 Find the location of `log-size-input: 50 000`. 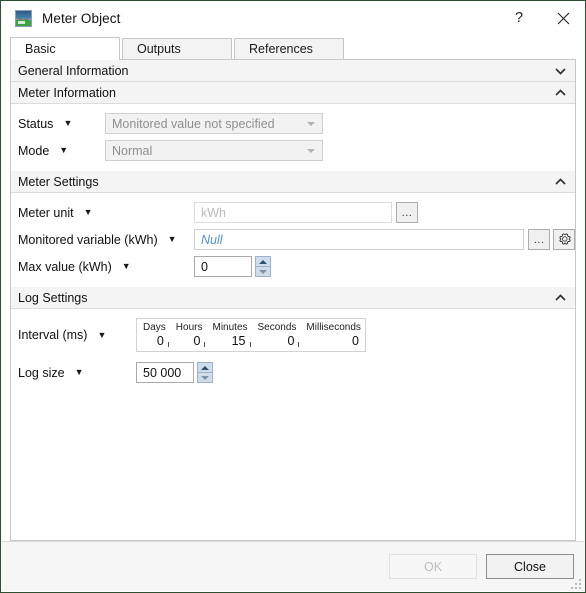

log-size-input: 50 000 is located at coordinates (165, 372).